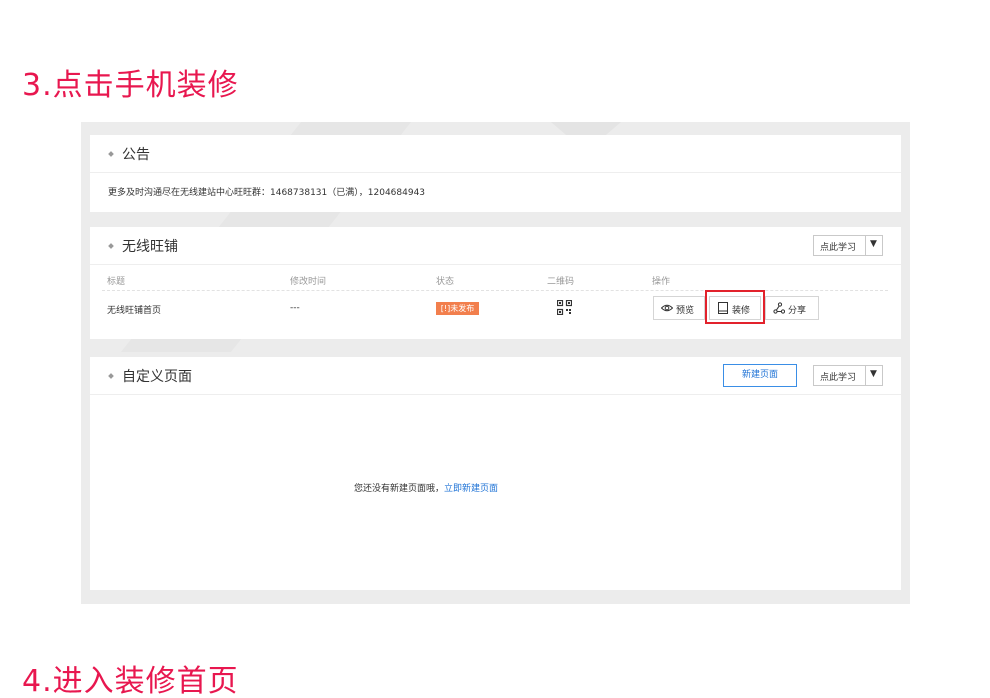 The image size is (990, 698). Describe the element at coordinates (471, 489) in the screenshot. I see `create-page-link: 立即新建页面` at that location.